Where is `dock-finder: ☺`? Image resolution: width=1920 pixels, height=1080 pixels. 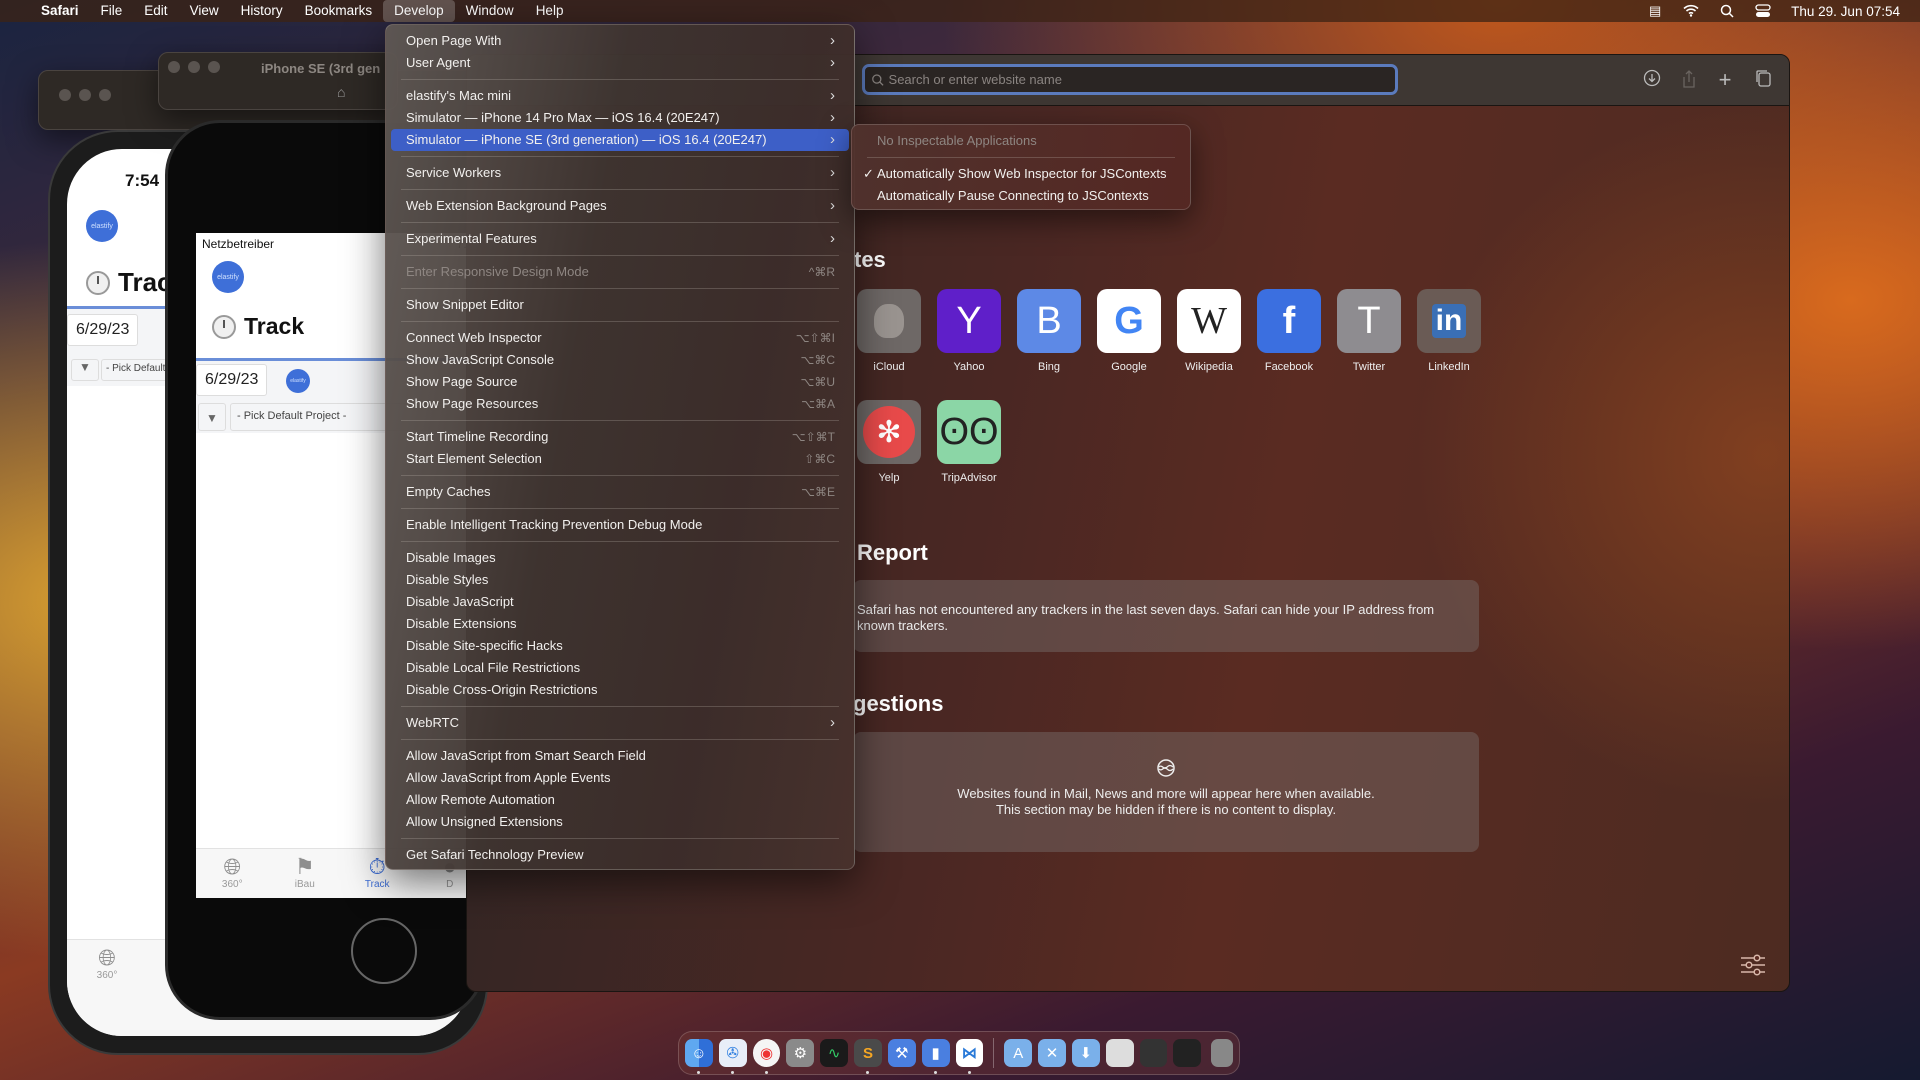 dock-finder: ☺ is located at coordinates (699, 1056).